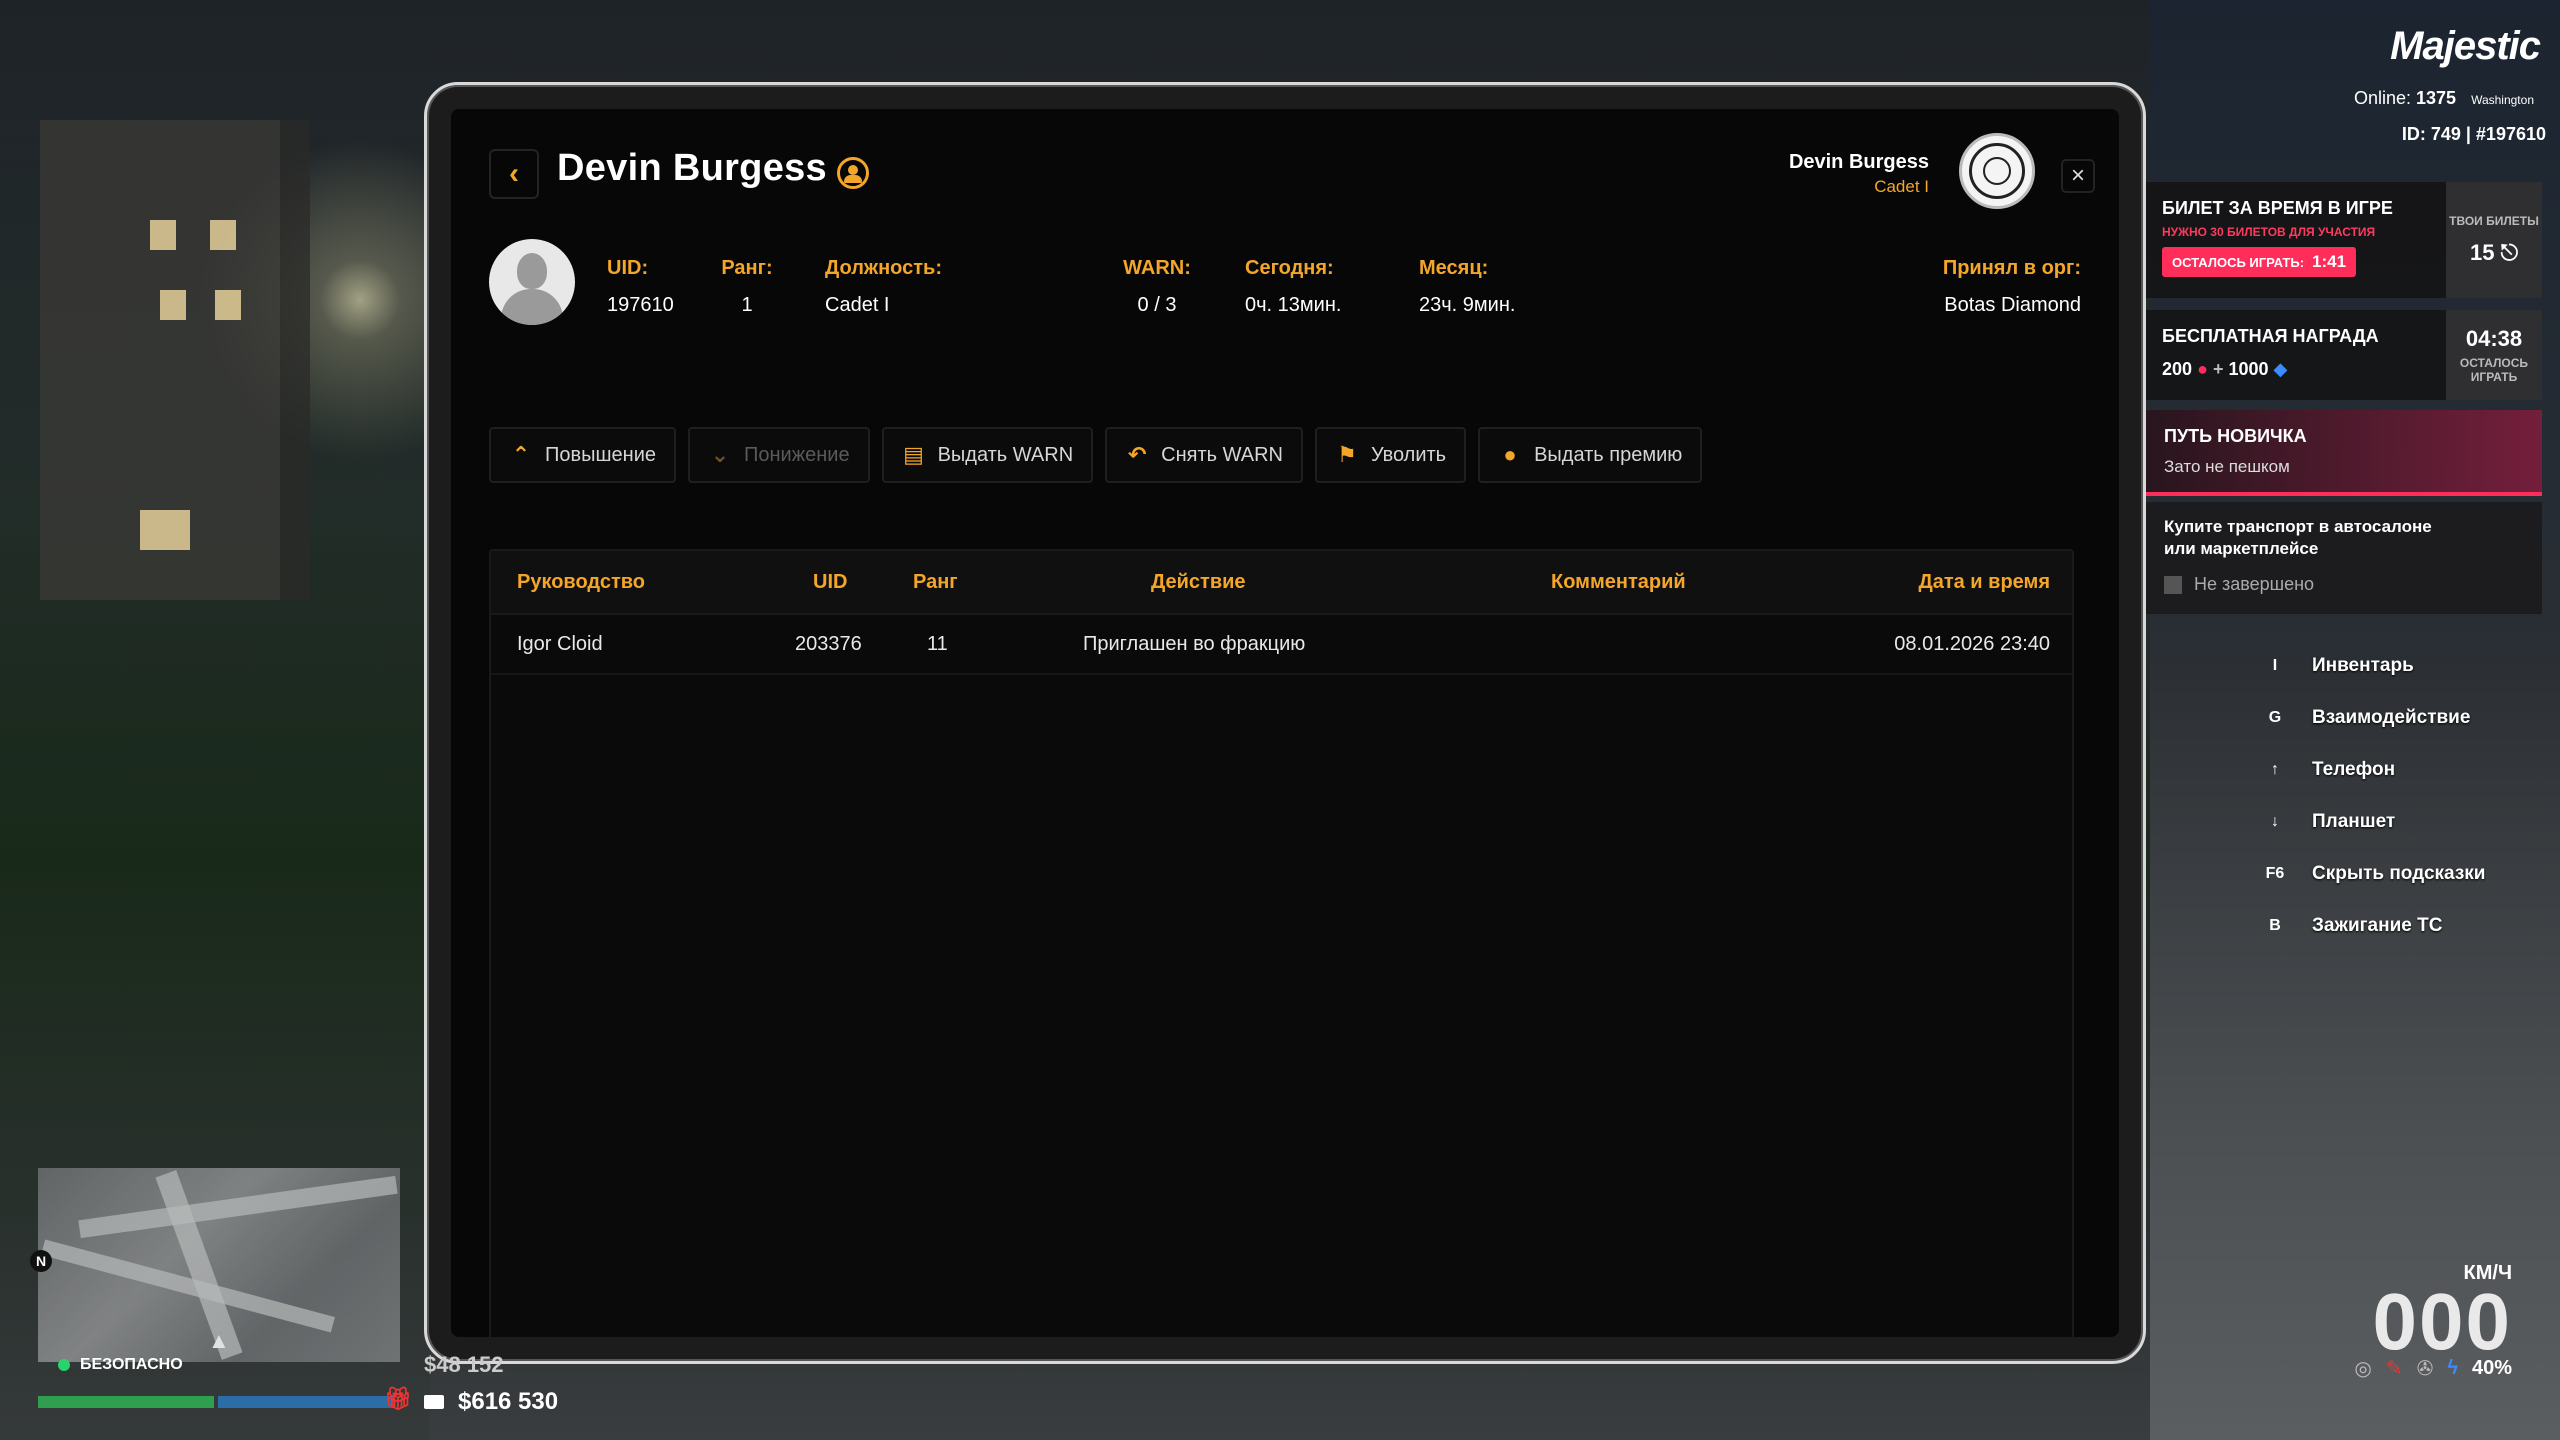  Describe the element at coordinates (2494, 240) in the screenshot. I see `ticket-counter: ТВОИ БИЛЕТЫ 15 ⎋` at that location.